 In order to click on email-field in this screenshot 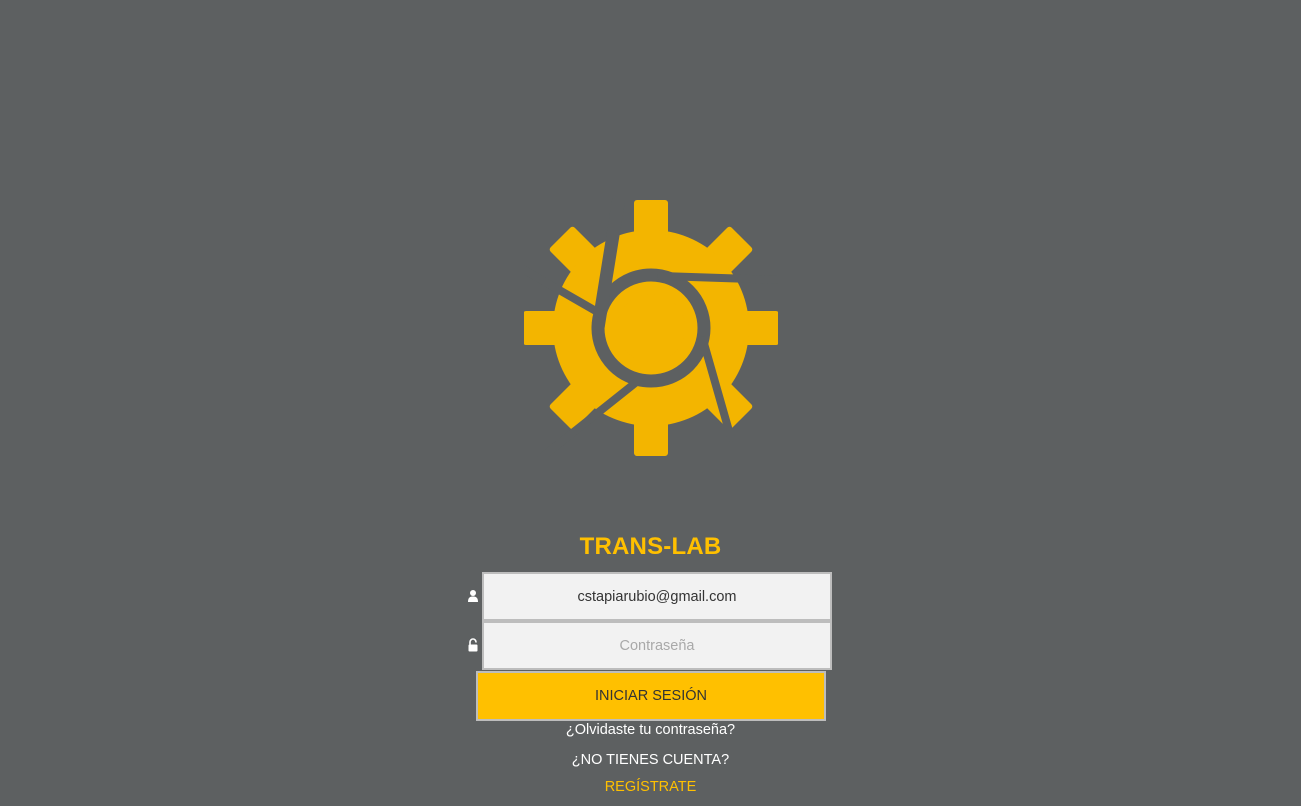, I will do `click(657, 596)`.